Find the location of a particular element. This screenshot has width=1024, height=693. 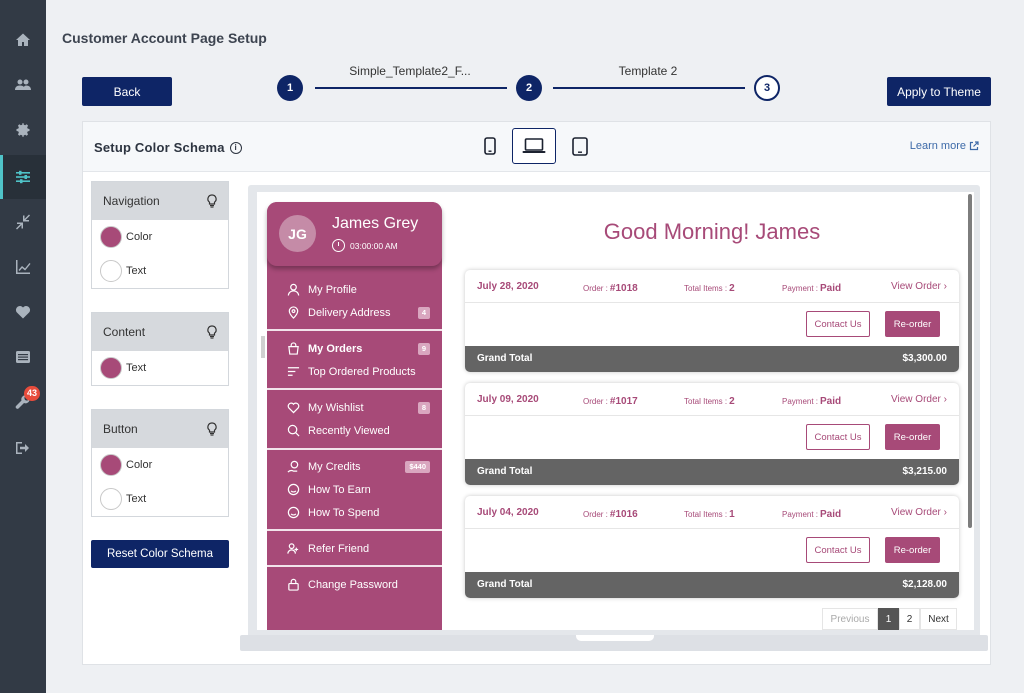

navigation-text-swatch is located at coordinates (111, 271).